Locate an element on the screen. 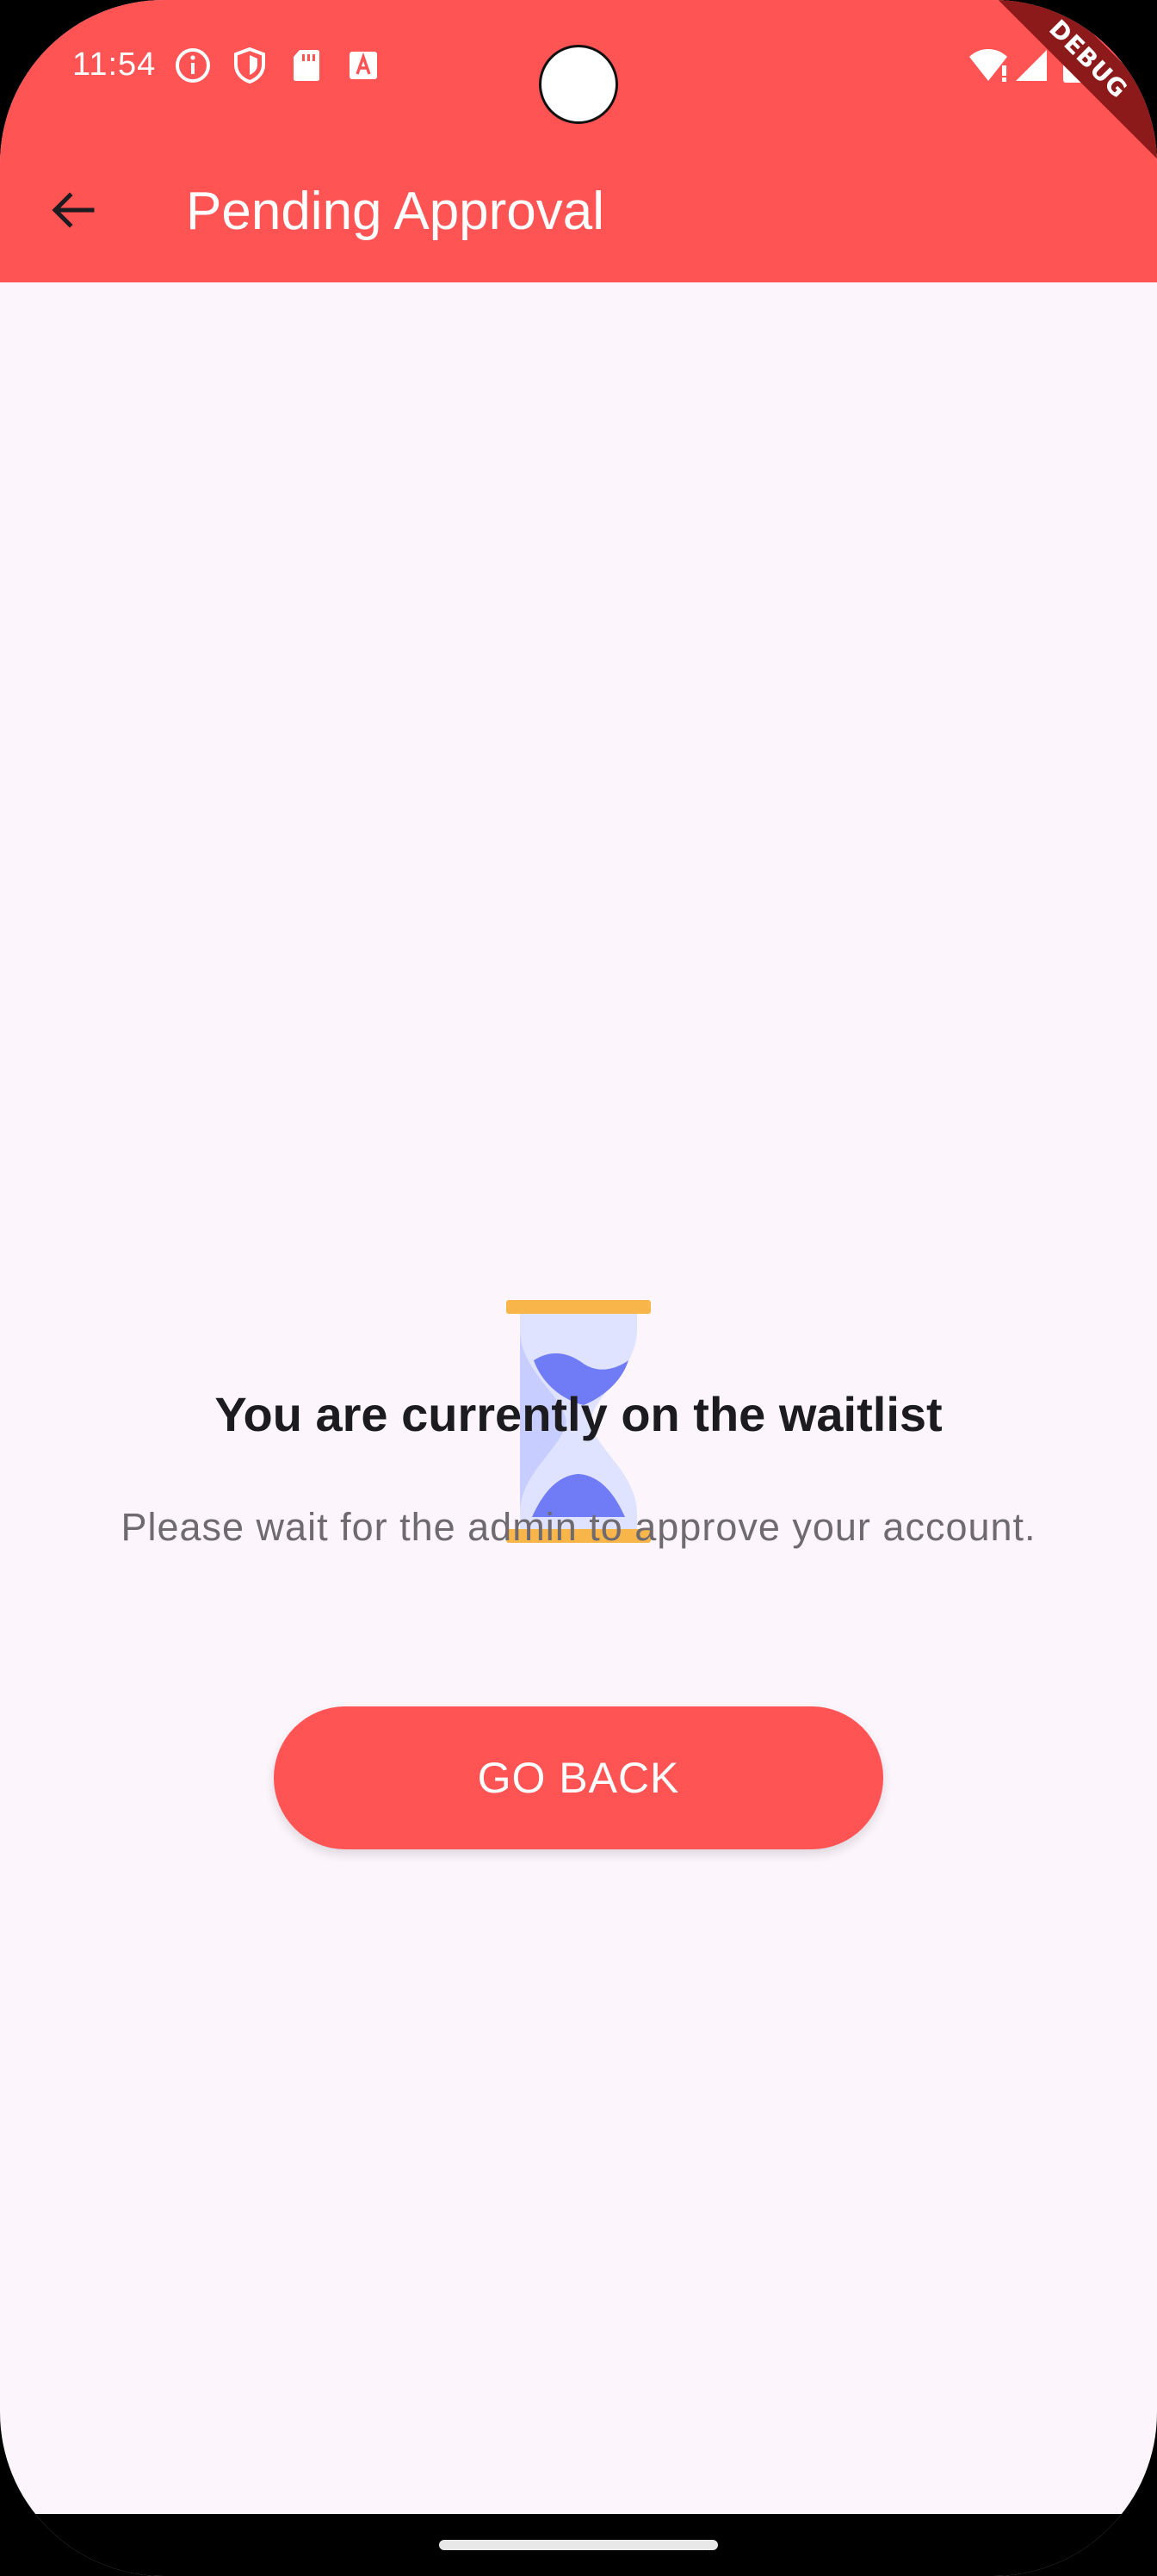 The width and height of the screenshot is (1157, 2576). camera-cutout is located at coordinates (579, 84).